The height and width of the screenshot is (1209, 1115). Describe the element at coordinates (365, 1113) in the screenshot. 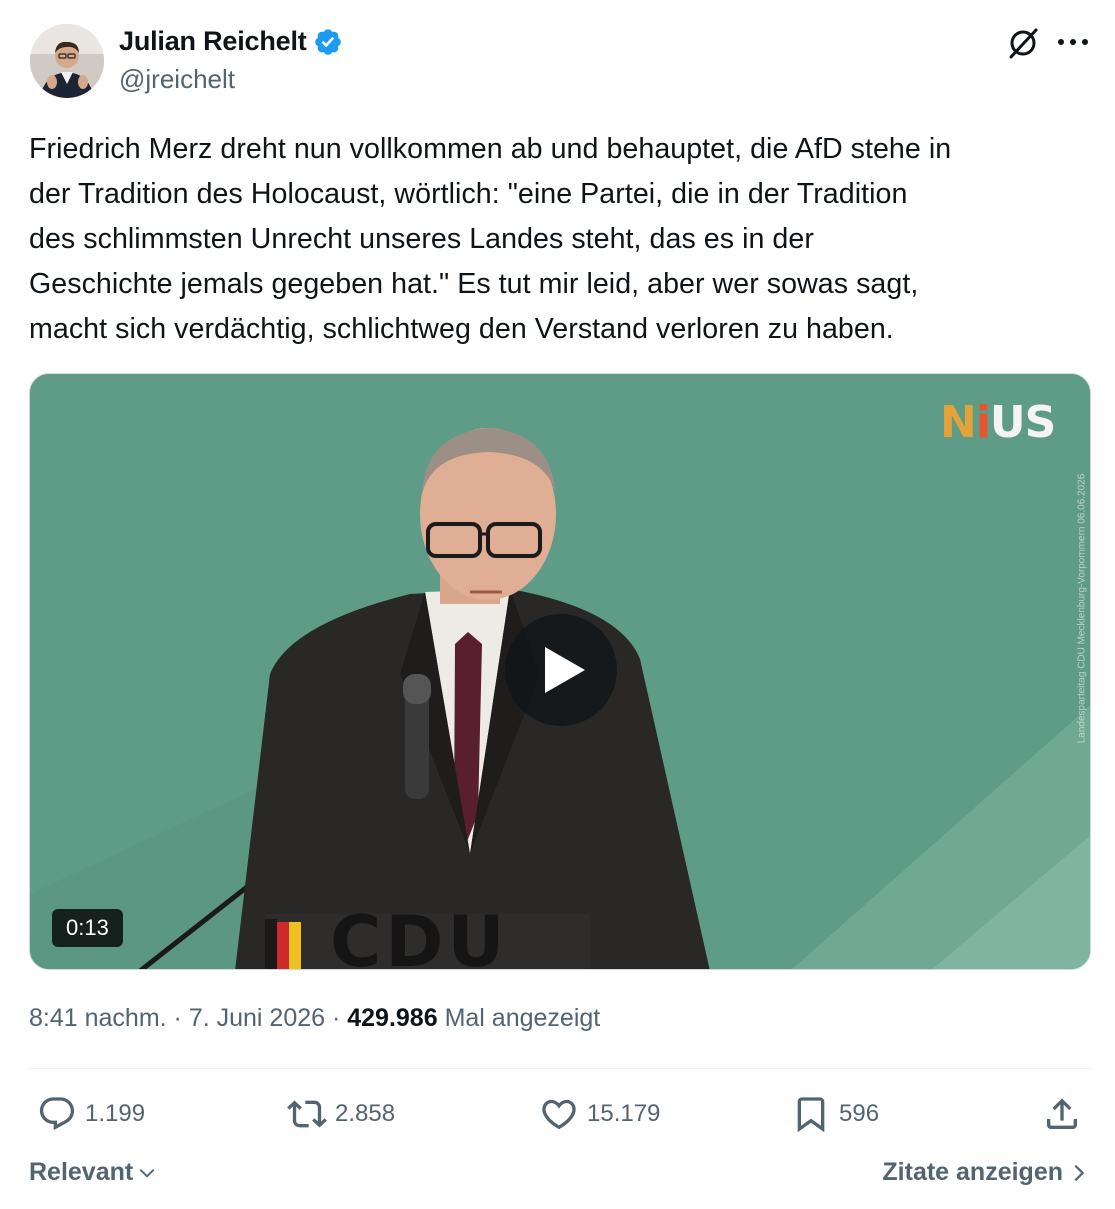

I see `repost-count: 2.858` at that location.